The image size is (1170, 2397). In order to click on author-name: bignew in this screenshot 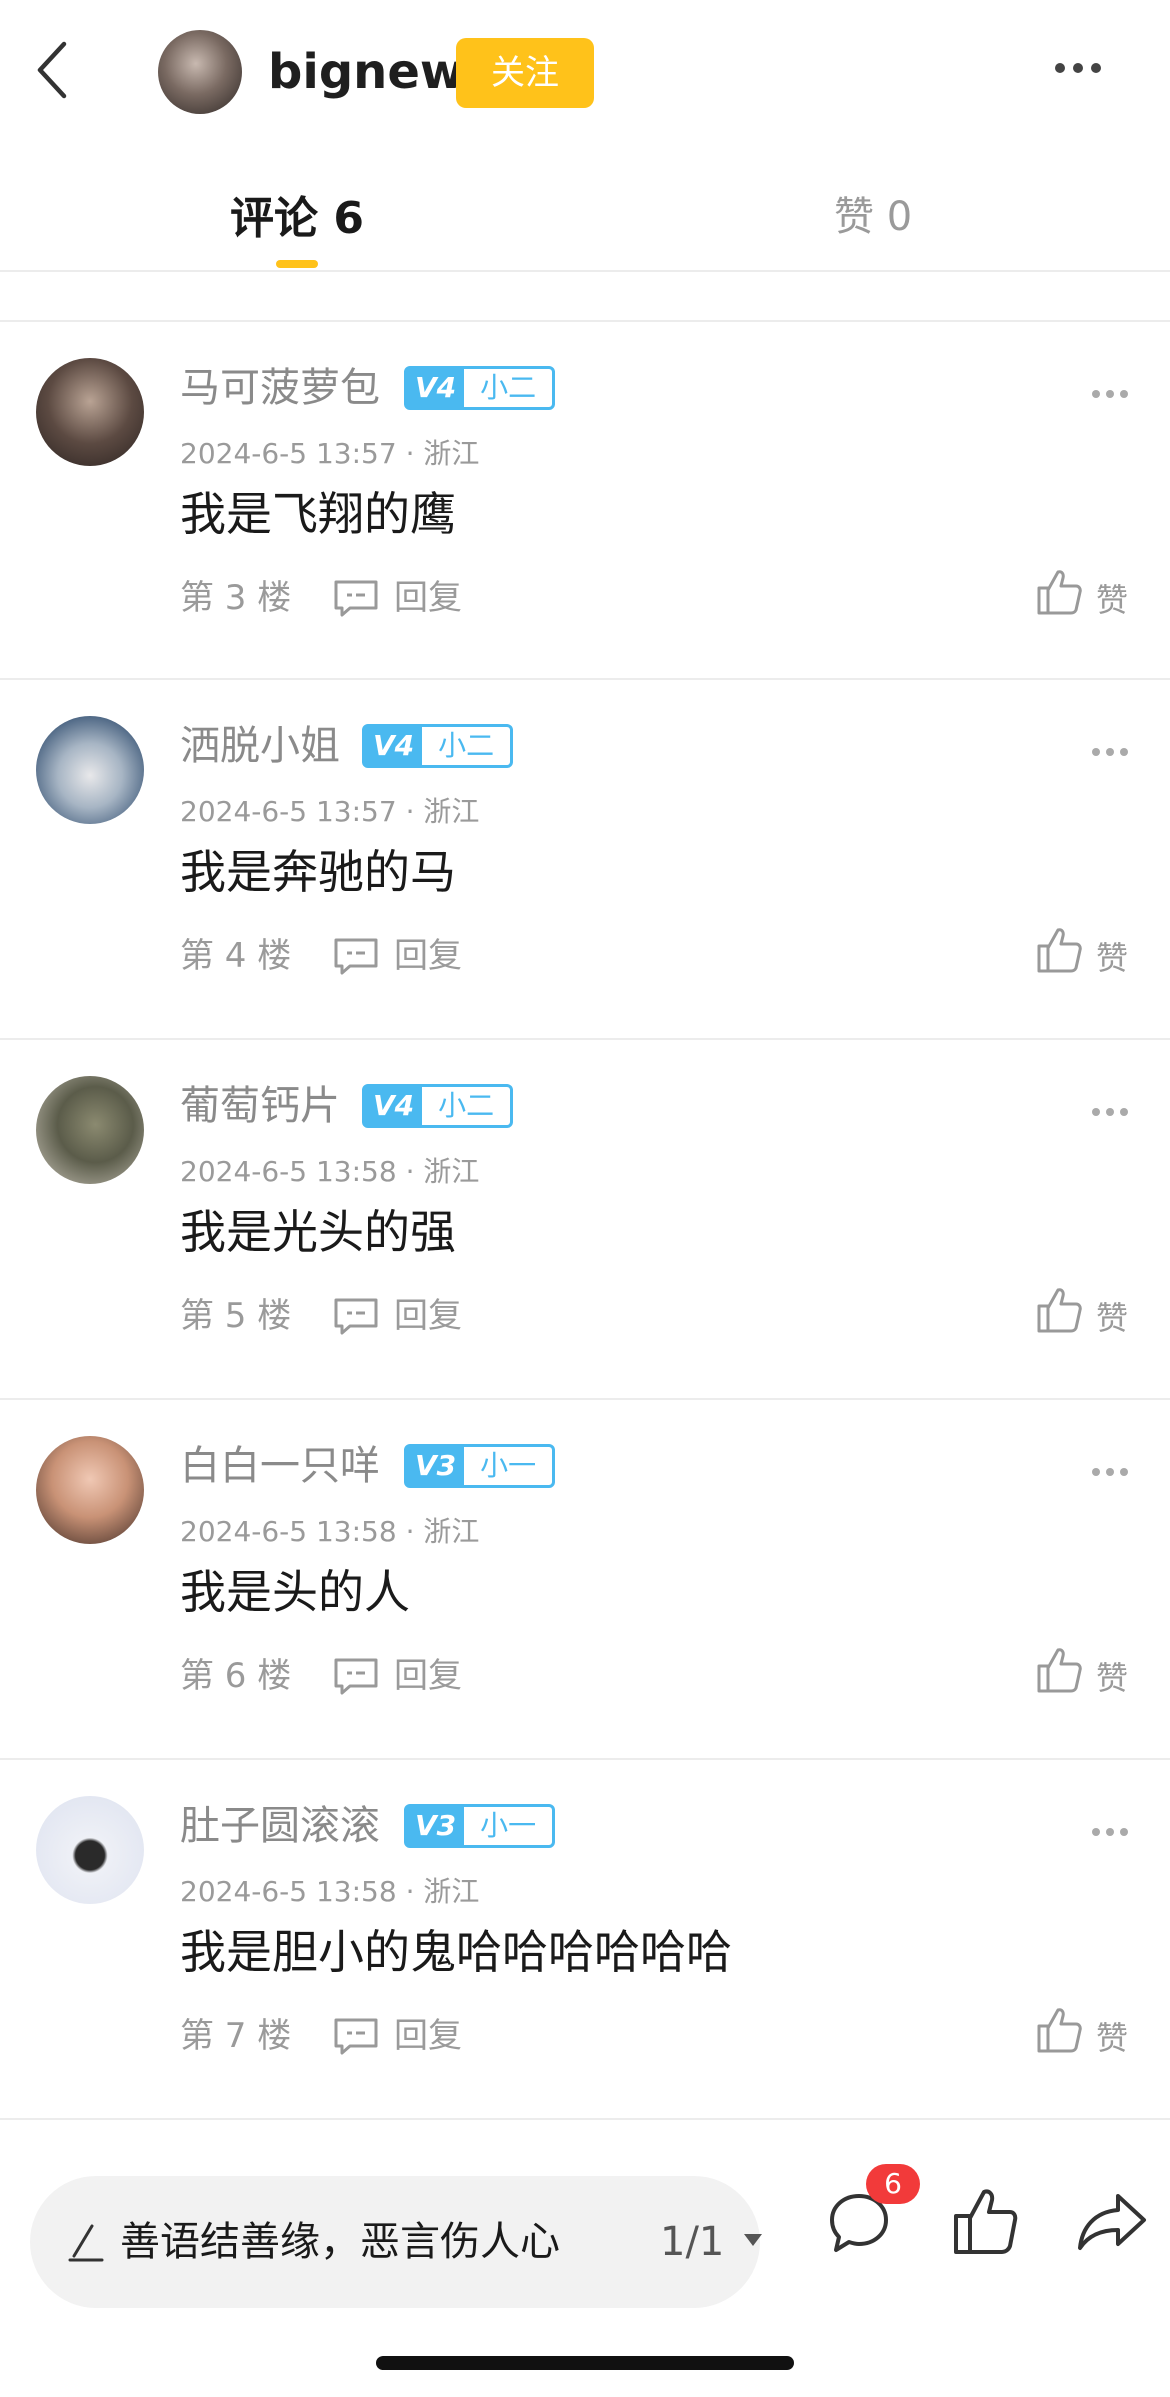, I will do `click(366, 72)`.